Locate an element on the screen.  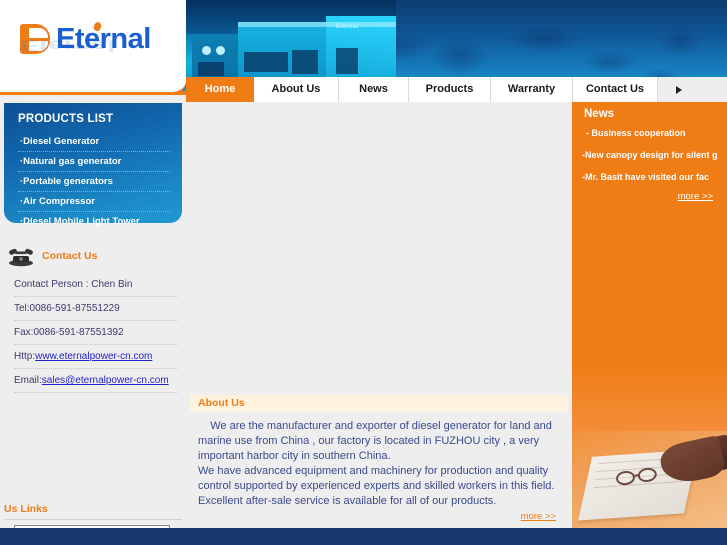
news-item-new-canopy-design: -New canopy design for silent g is located at coordinates (652, 155).